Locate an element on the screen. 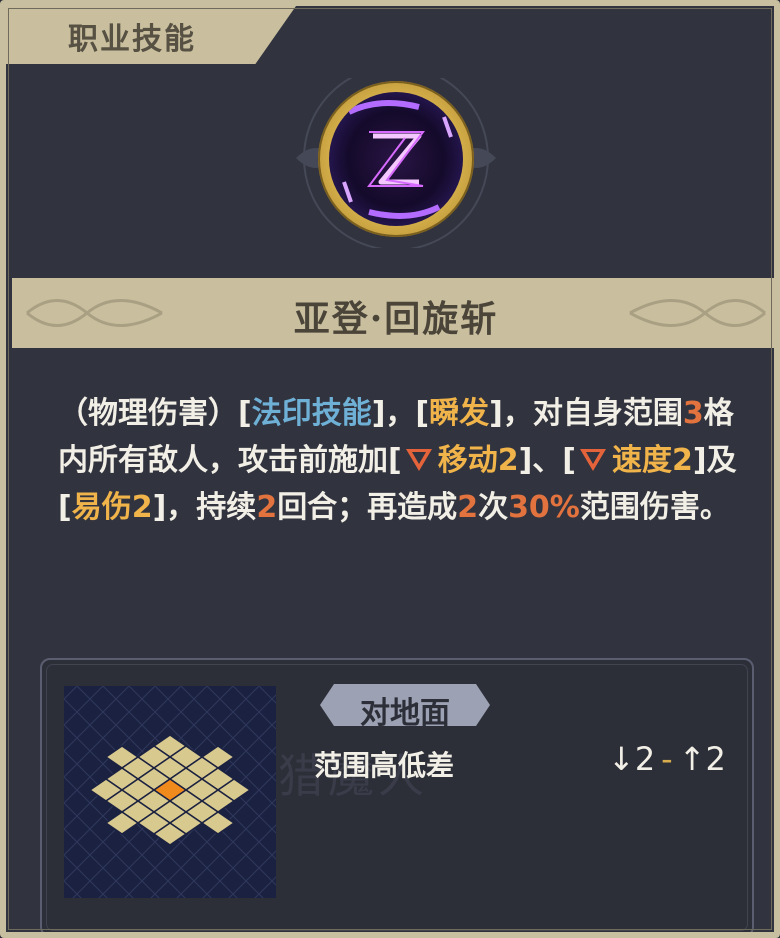 Image resolution: width=780 pixels, height=938 pixels. tag-magic-seal: 法印技能 is located at coordinates (312, 413).